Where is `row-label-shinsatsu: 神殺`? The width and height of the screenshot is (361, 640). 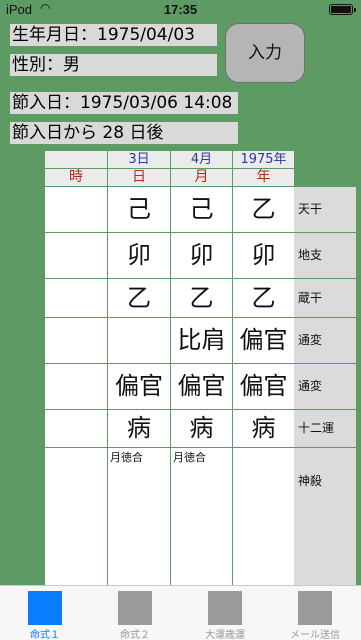 row-label-shinsatsu: 神殺 is located at coordinates (325, 516).